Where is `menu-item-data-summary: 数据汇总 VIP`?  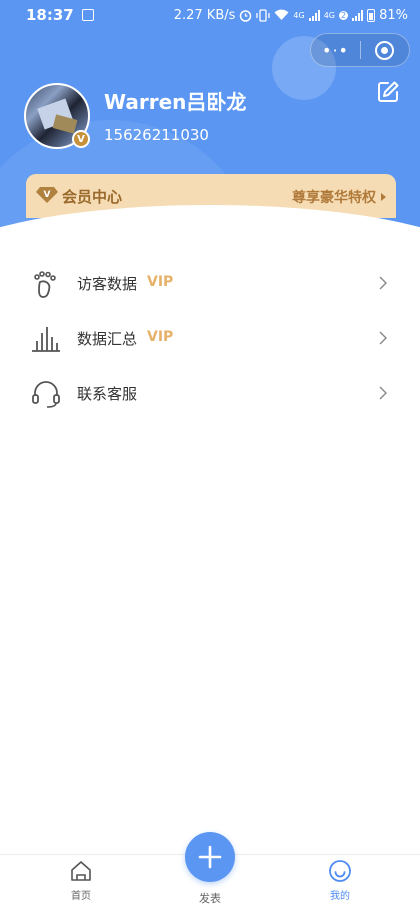 menu-item-data-summary: 数据汇总 VIP is located at coordinates (210, 338).